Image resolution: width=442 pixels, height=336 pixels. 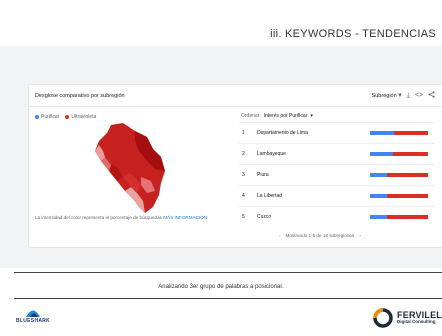 I want to click on legend-item-purificar: Purificar, so click(x=47, y=117).